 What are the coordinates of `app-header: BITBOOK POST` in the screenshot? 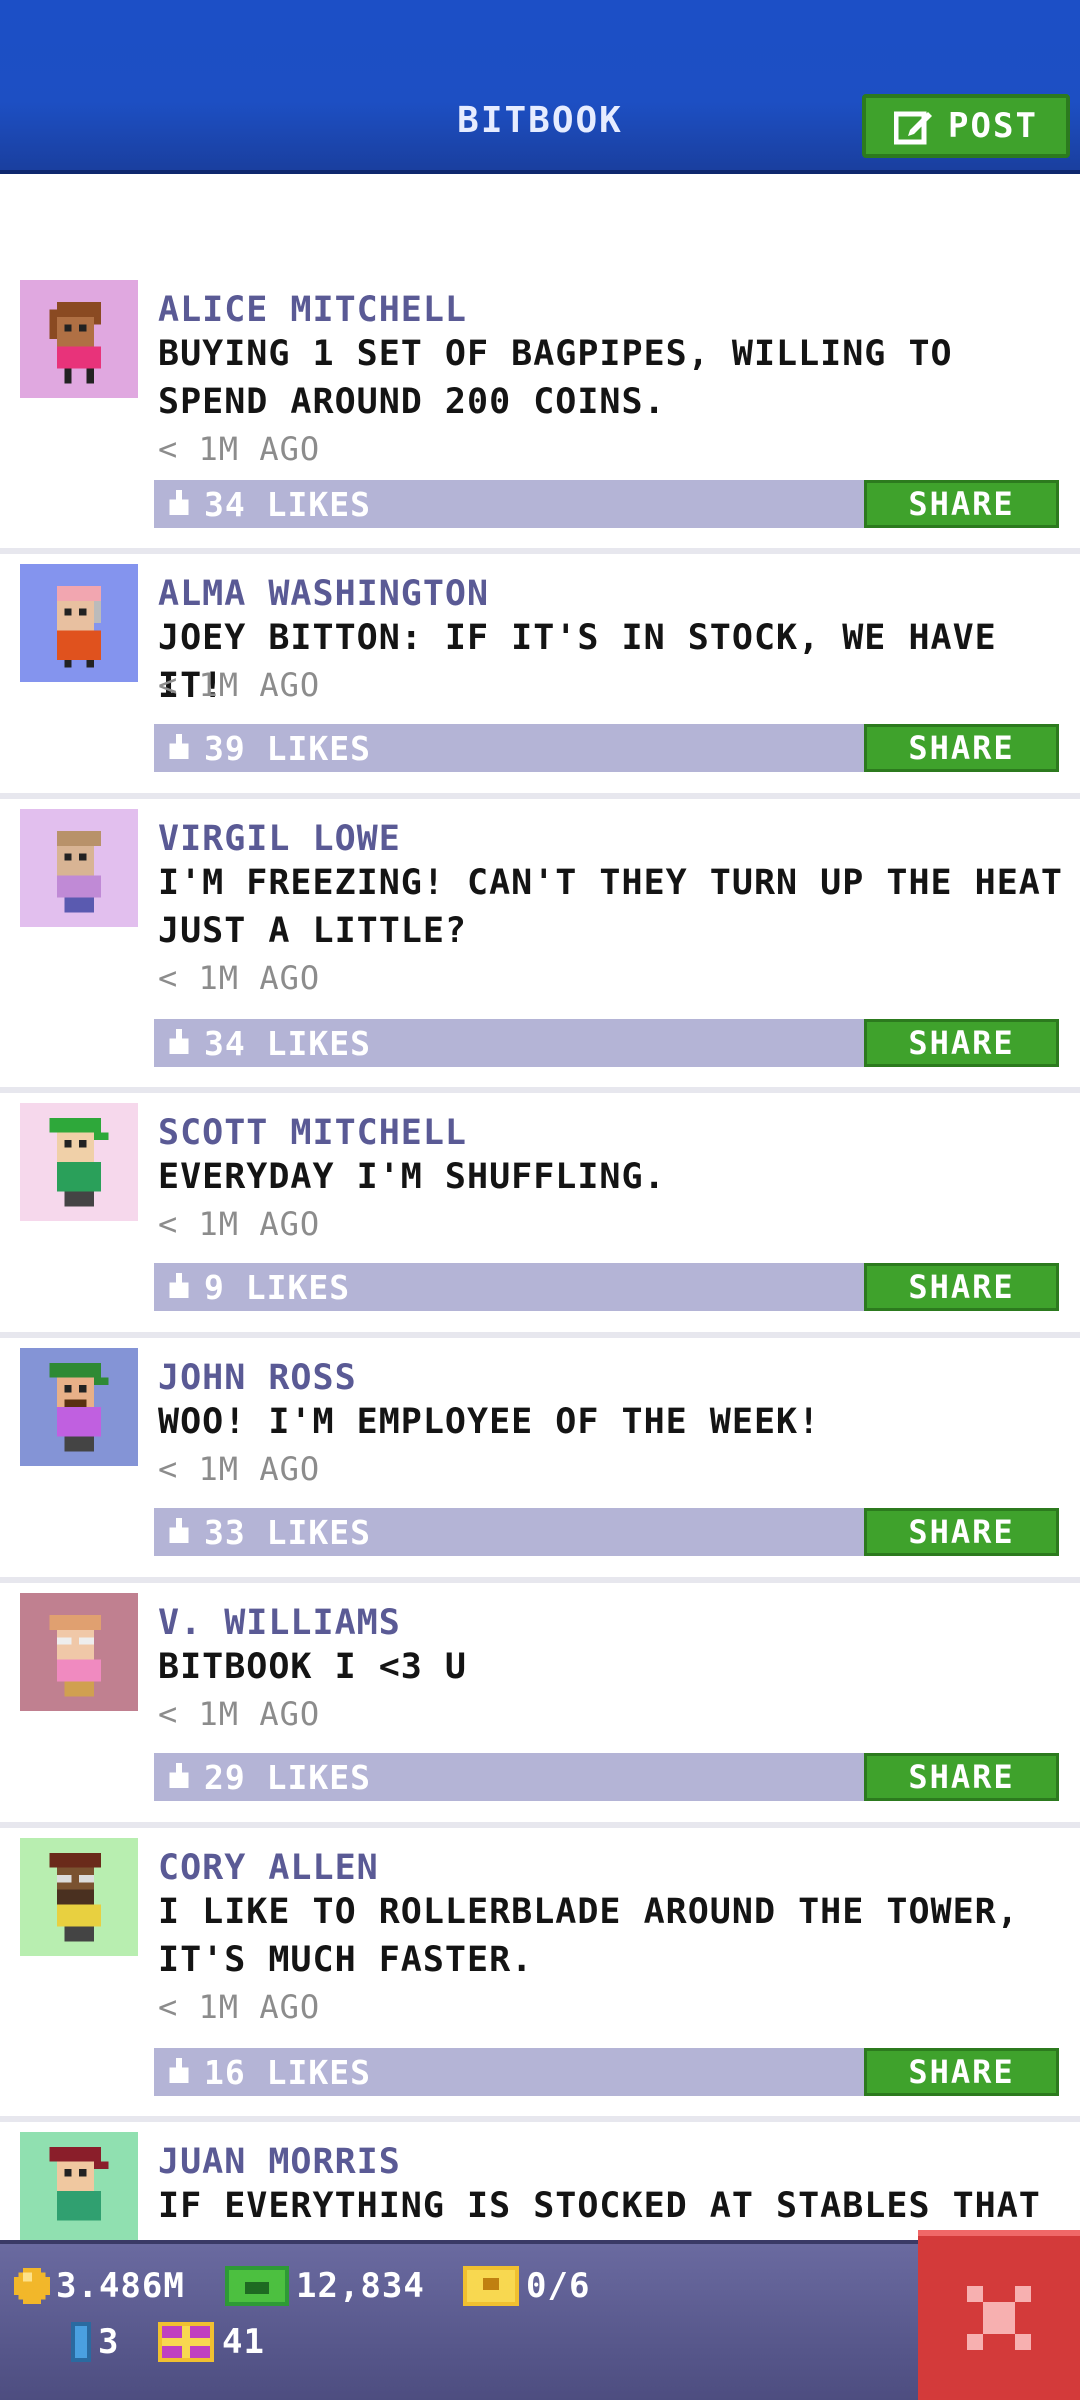 It's located at (540, 87).